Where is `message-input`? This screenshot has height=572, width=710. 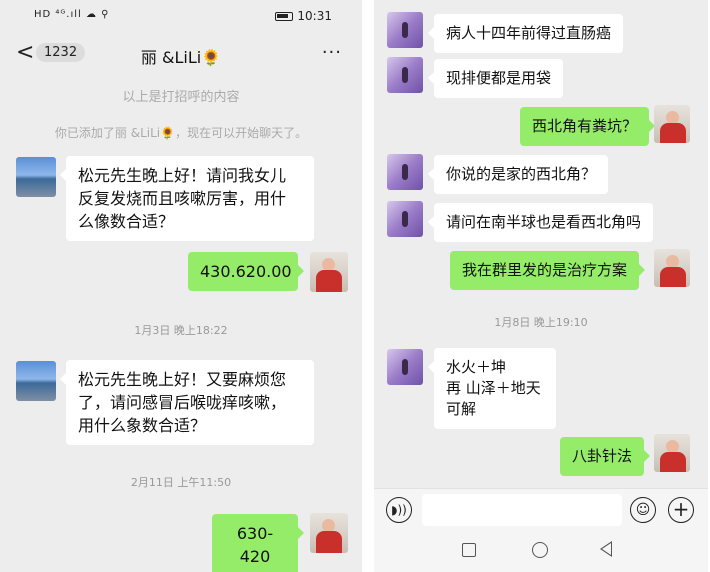
message-input is located at coordinates (522, 510).